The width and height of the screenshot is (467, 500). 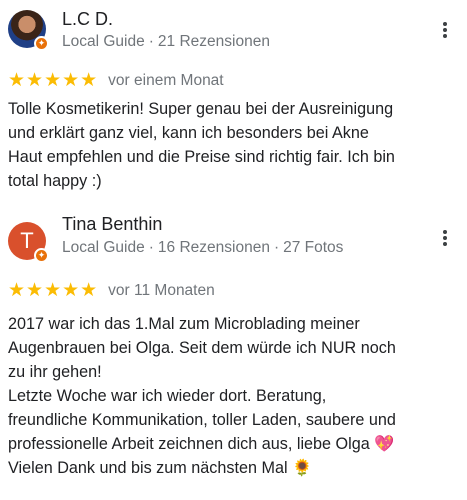 What do you see at coordinates (87, 19) in the screenshot?
I see `reviewer-name: L.C D.` at bounding box center [87, 19].